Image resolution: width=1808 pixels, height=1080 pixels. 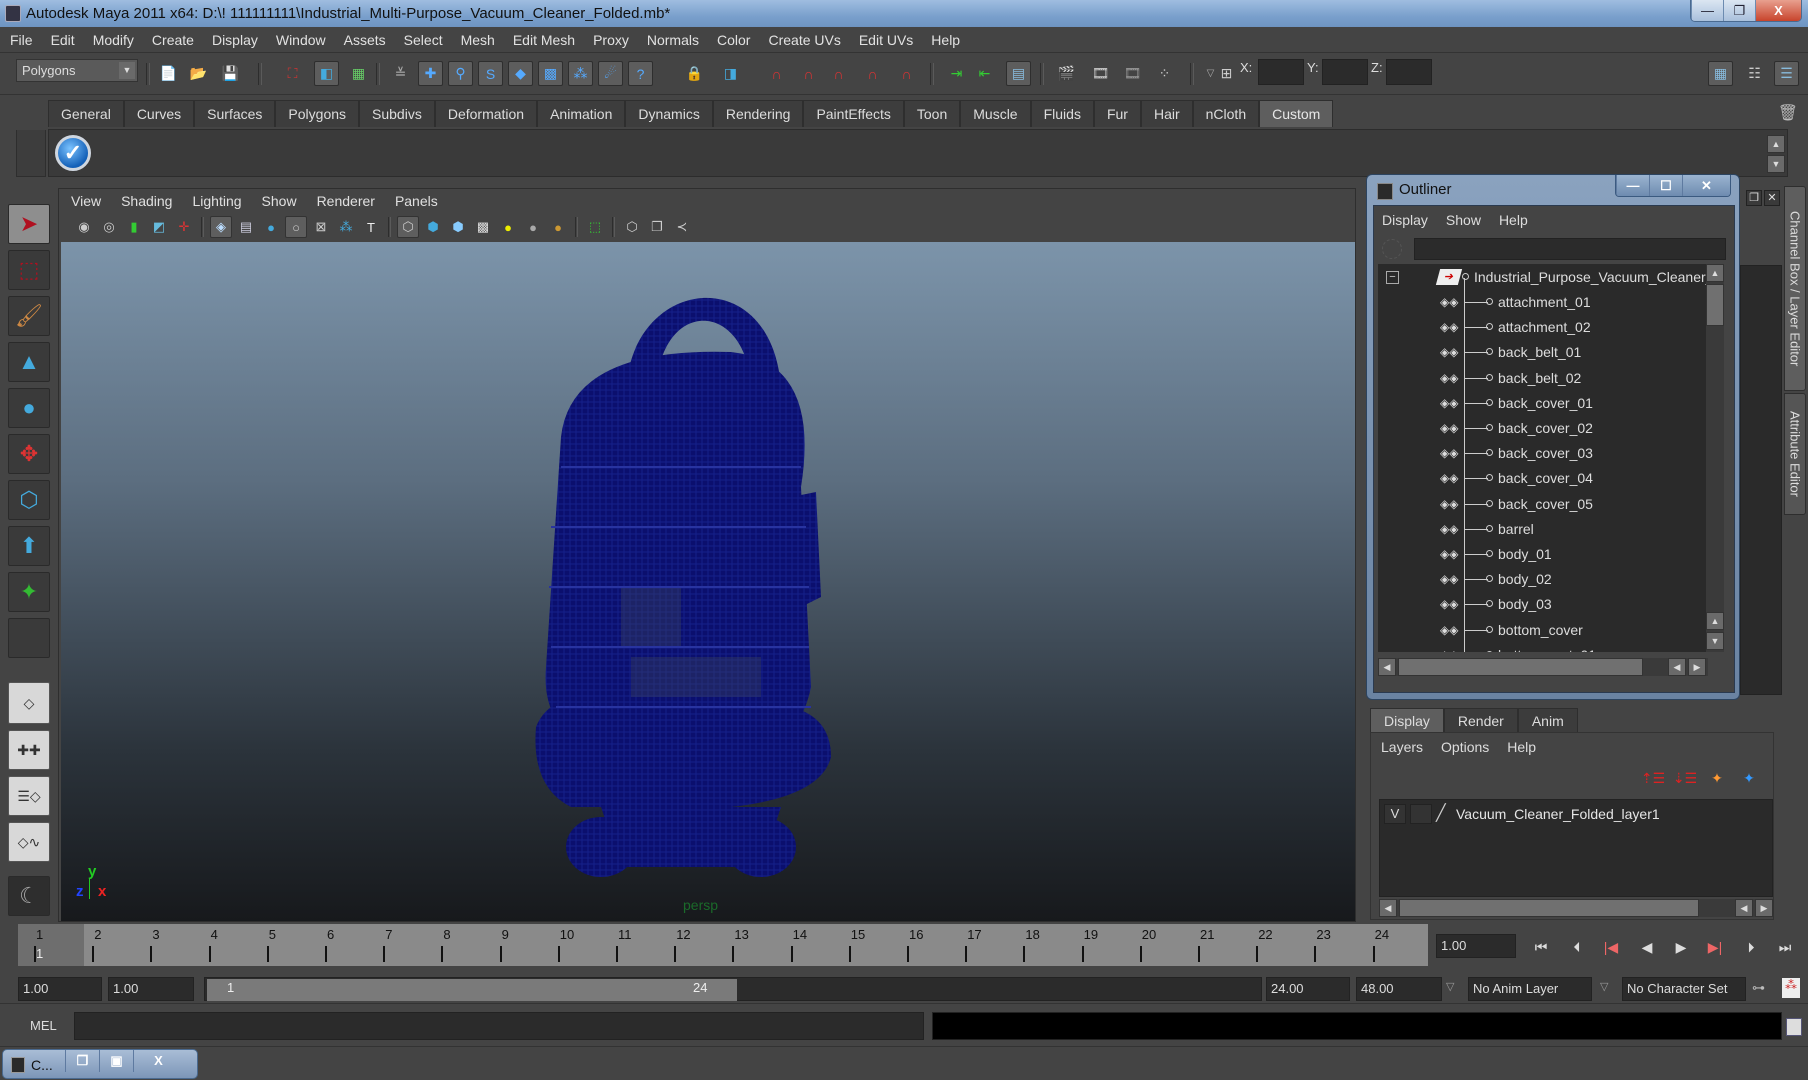 What do you see at coordinates (1543, 428) in the screenshot?
I see `outliner-item: ◈◈ back_cover_02` at bounding box center [1543, 428].